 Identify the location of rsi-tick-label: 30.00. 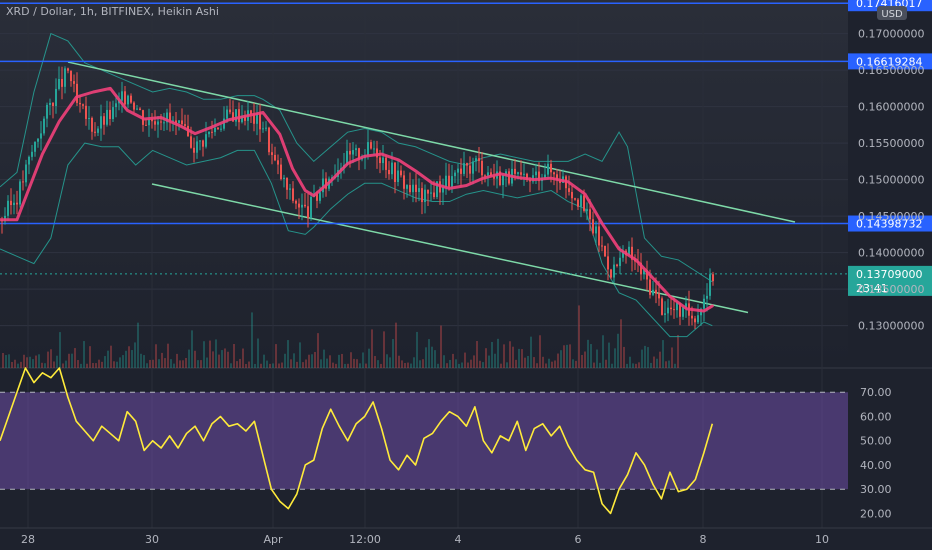
(876, 489).